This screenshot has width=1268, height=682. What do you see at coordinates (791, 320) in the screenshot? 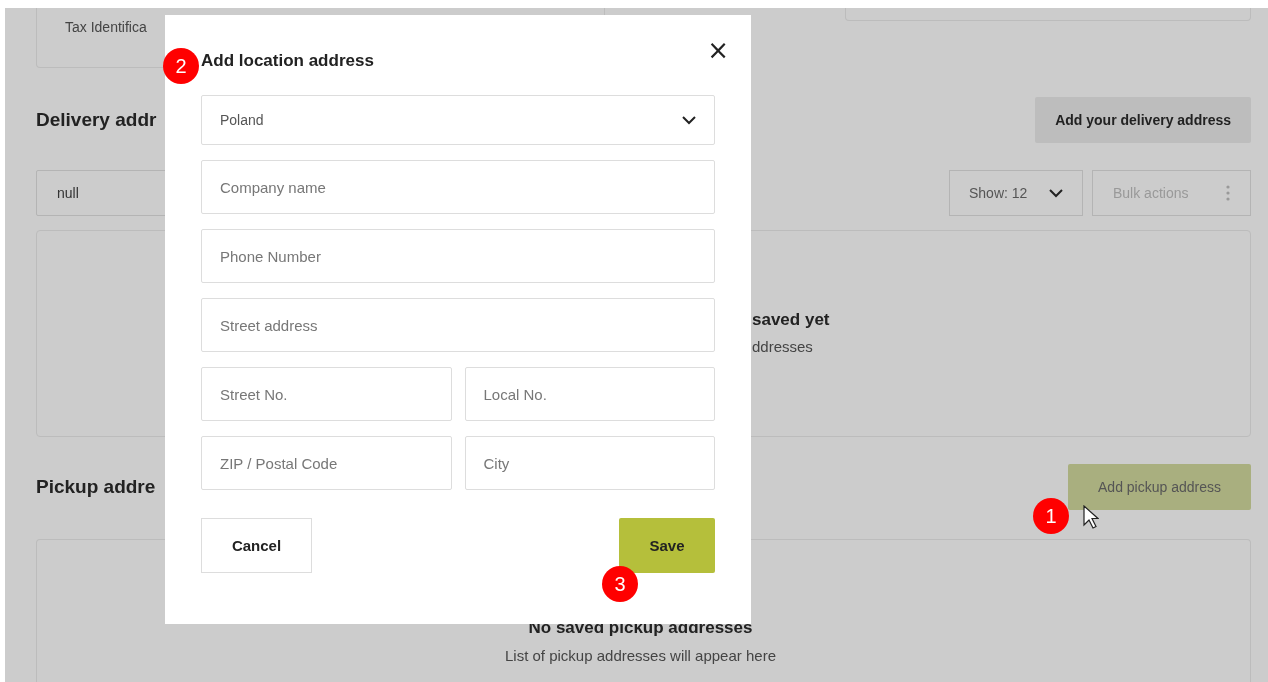
I see `empty-state-title: saved yet` at bounding box center [791, 320].